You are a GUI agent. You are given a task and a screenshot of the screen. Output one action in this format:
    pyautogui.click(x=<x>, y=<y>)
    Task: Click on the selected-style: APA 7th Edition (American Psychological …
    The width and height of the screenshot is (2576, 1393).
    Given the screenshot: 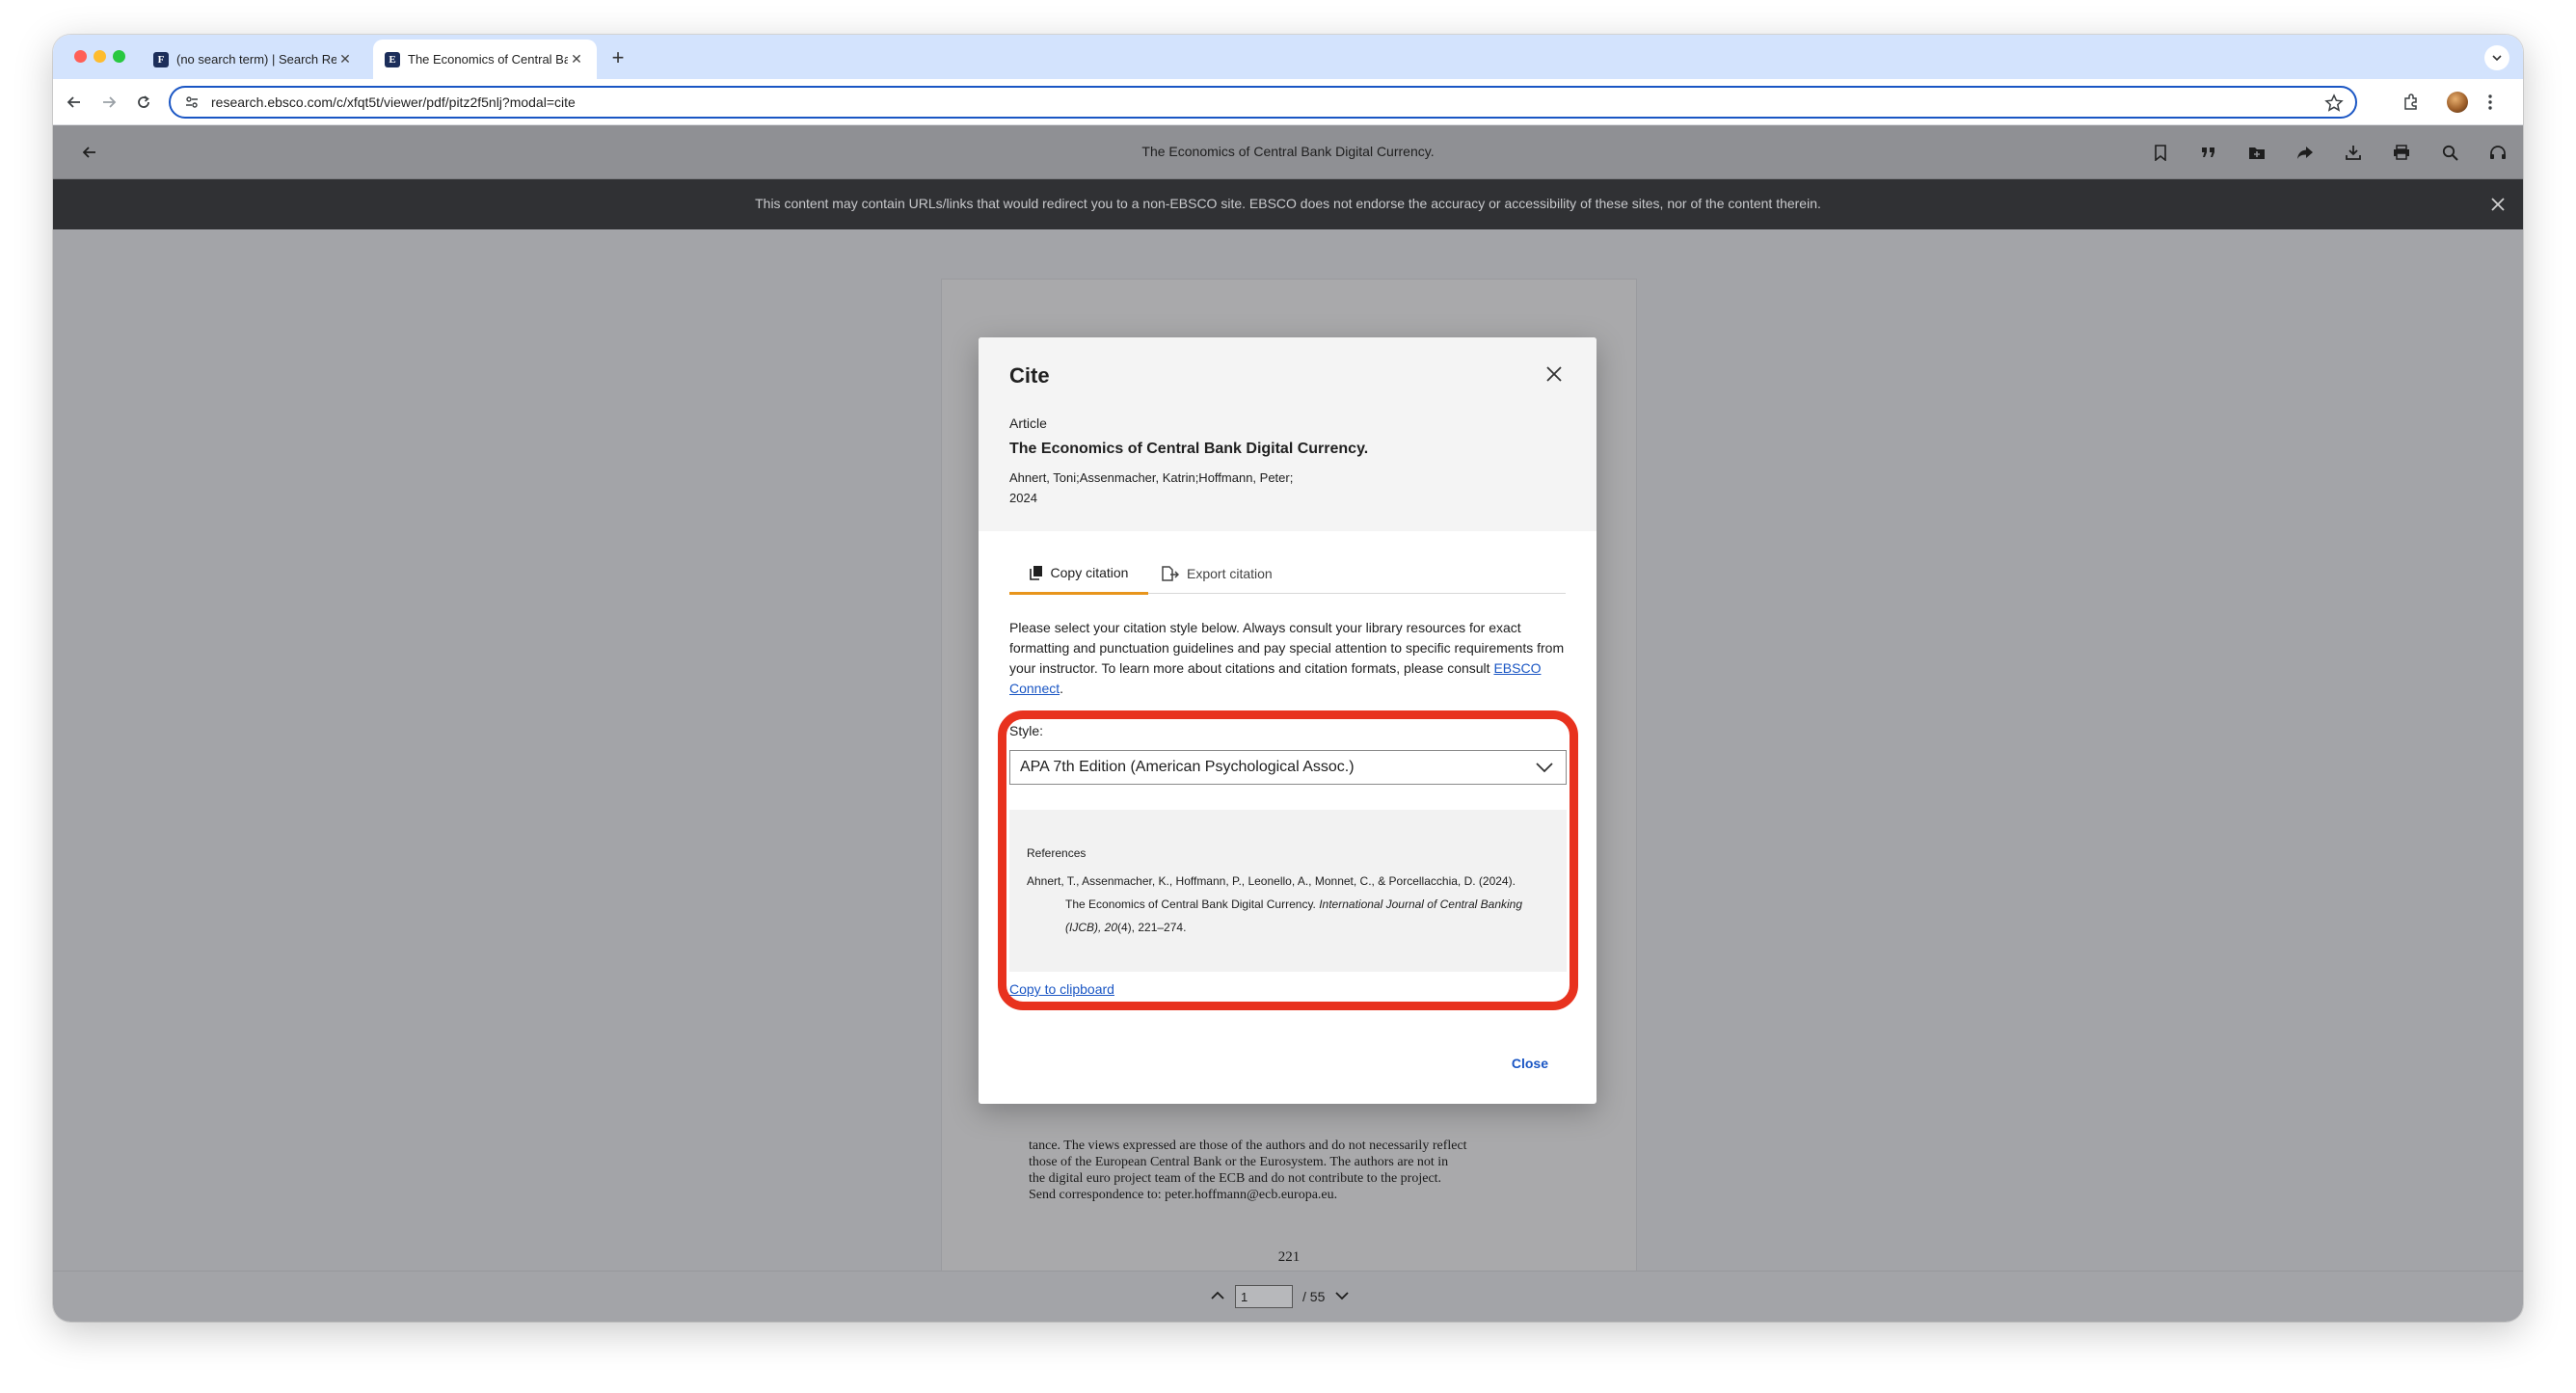 What is the action you would take?
    pyautogui.click(x=1188, y=767)
    